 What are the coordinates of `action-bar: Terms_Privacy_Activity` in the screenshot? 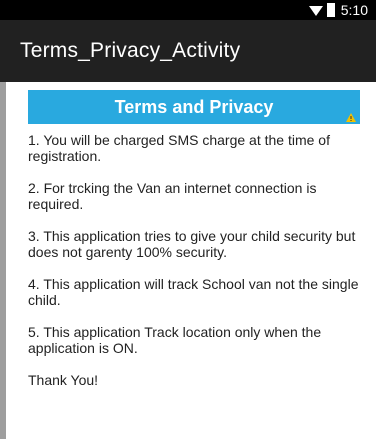 It's located at (188, 51).